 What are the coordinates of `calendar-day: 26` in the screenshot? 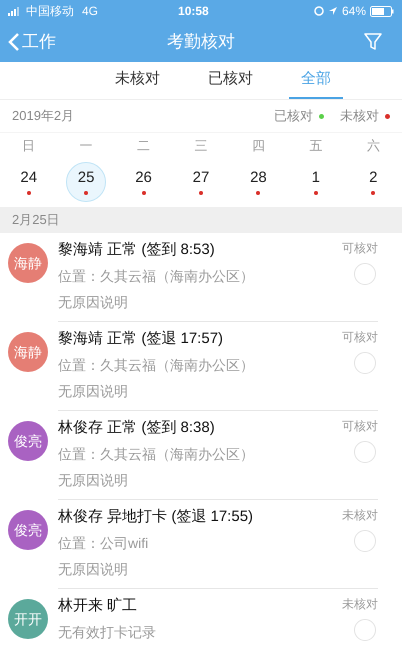 It's located at (144, 182).